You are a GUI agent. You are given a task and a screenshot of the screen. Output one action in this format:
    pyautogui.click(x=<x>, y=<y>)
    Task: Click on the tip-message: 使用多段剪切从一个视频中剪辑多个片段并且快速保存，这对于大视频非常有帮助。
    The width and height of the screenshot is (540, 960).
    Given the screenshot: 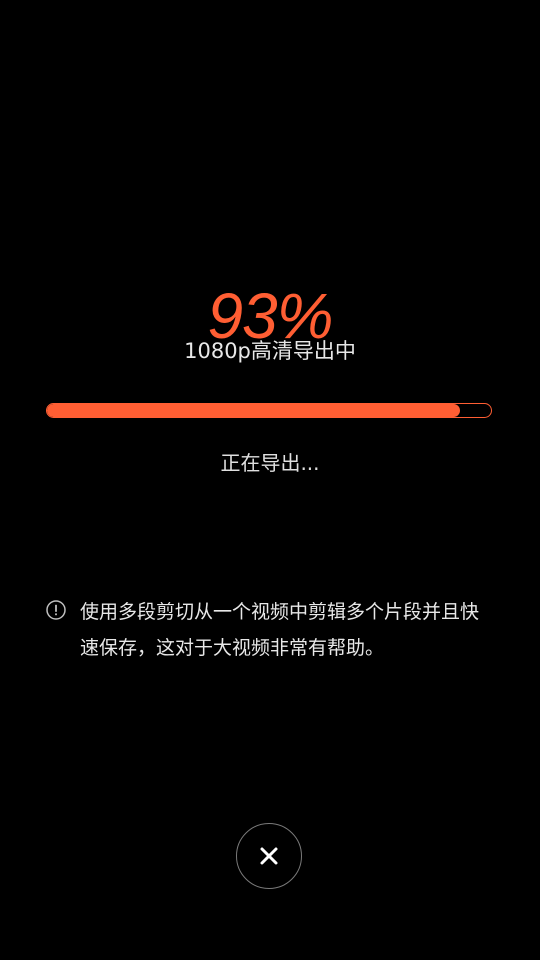 What is the action you would take?
    pyautogui.click(x=271, y=630)
    